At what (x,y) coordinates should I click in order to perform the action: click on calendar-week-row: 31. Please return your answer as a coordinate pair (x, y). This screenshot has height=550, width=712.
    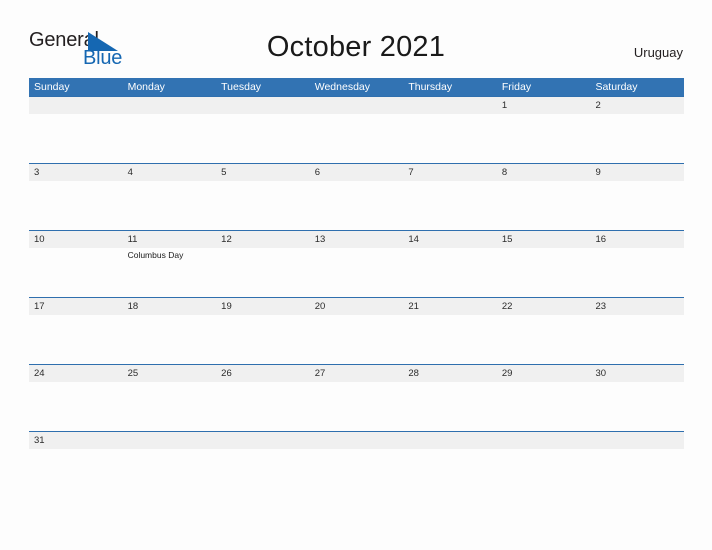
    Looking at the image, I should click on (356, 446).